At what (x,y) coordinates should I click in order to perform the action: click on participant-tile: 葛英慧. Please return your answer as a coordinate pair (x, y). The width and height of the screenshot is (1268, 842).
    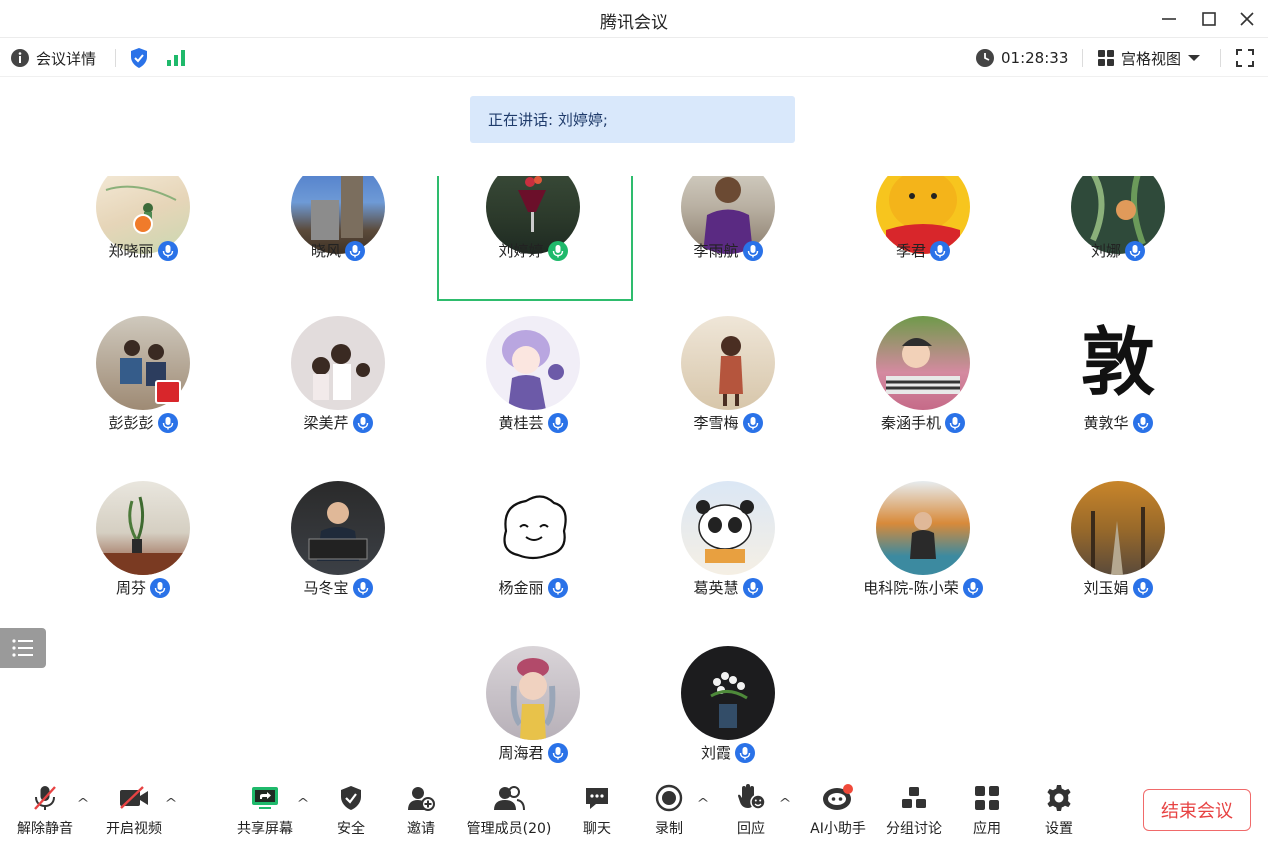
    Looking at the image, I should click on (728, 543).